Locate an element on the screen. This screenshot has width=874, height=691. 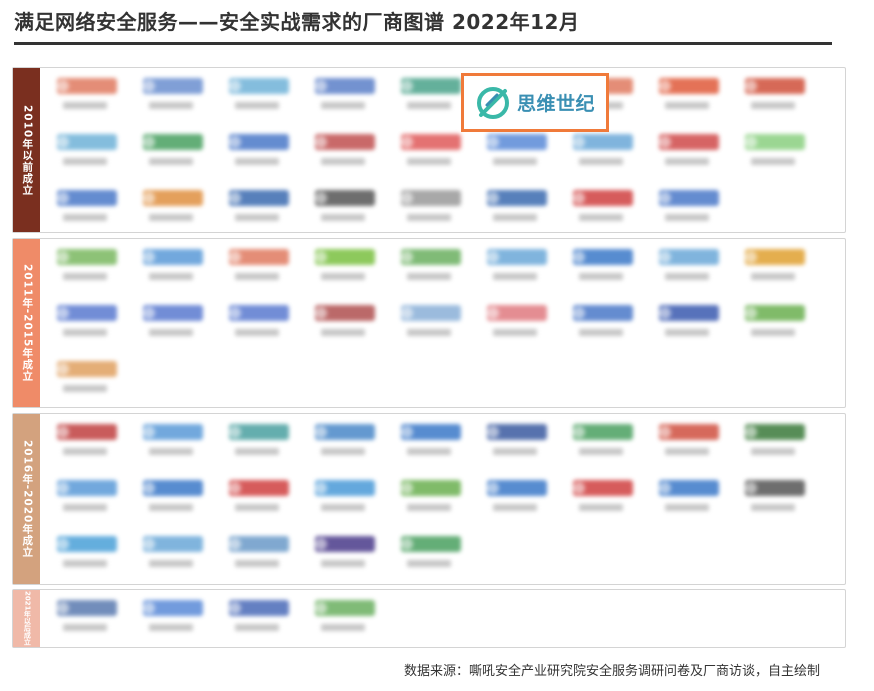
source-note: 数据来源：嘶吼安全产业研究院安全服务调研问卷及厂商访谈，自主绘制 is located at coordinates (611, 671).